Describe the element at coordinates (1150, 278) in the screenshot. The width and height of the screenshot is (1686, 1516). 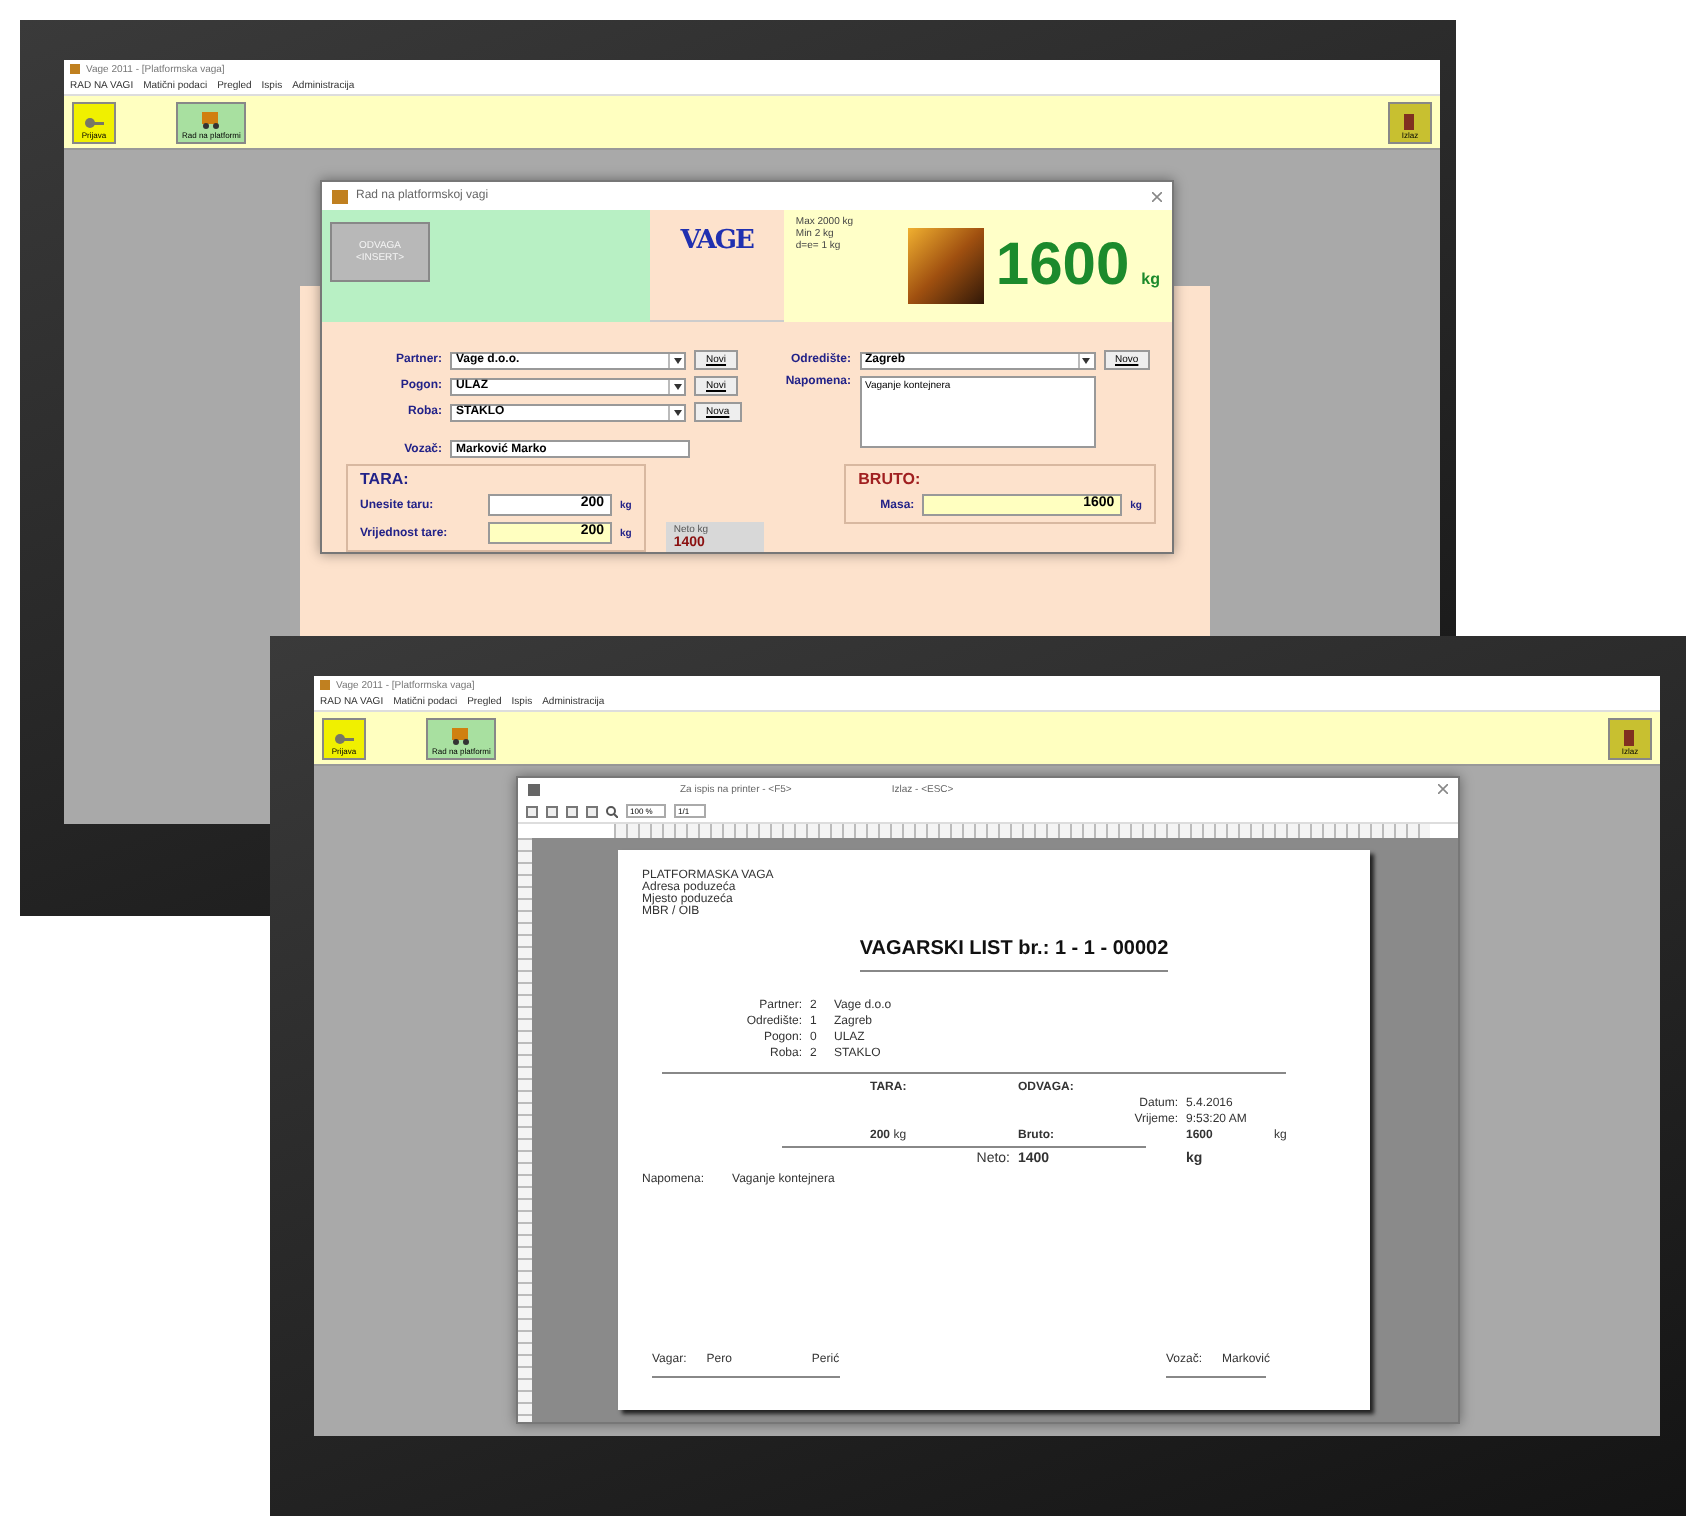
I see `unit-label: kg` at that location.